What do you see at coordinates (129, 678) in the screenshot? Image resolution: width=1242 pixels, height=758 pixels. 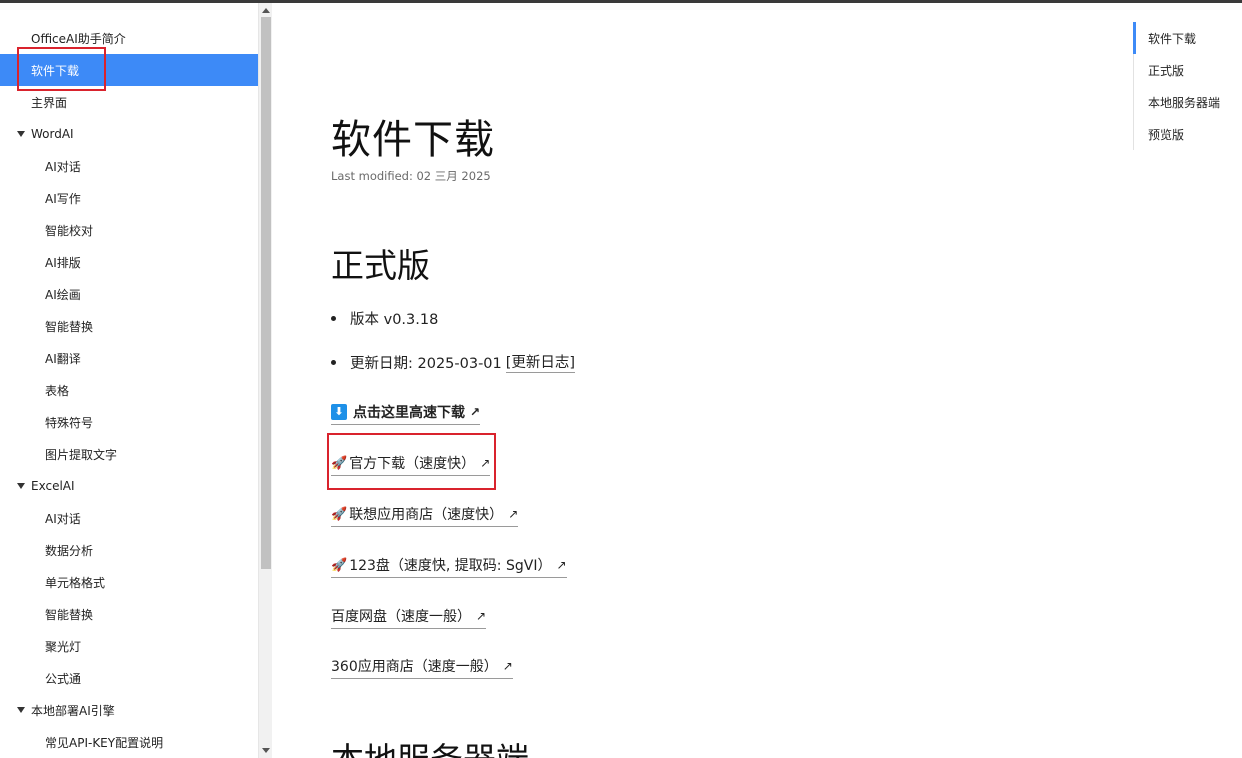 I see `sidebar-item-formula: 公式通` at bounding box center [129, 678].